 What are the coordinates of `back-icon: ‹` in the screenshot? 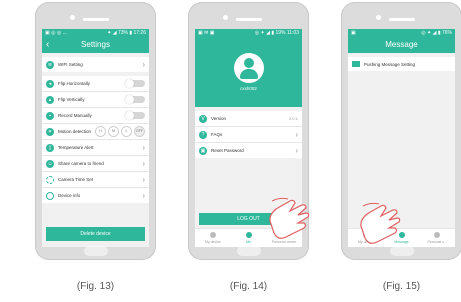 It's located at (47, 45).